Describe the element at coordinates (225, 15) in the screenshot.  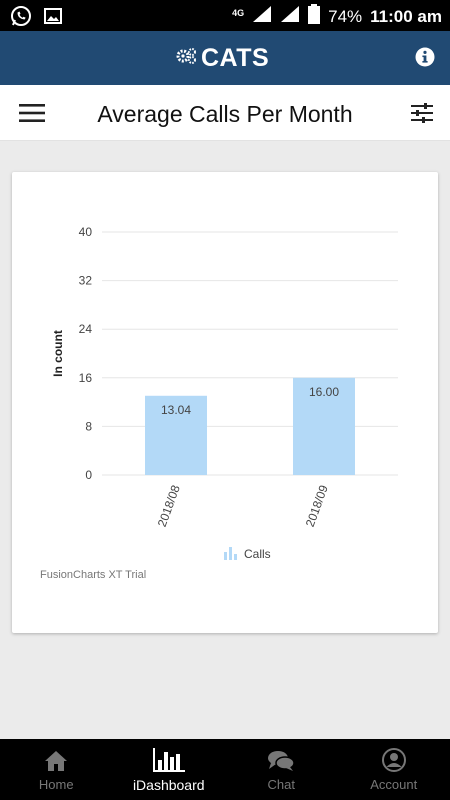
I see `status-bar: 4G 74% 11:00 am` at that location.